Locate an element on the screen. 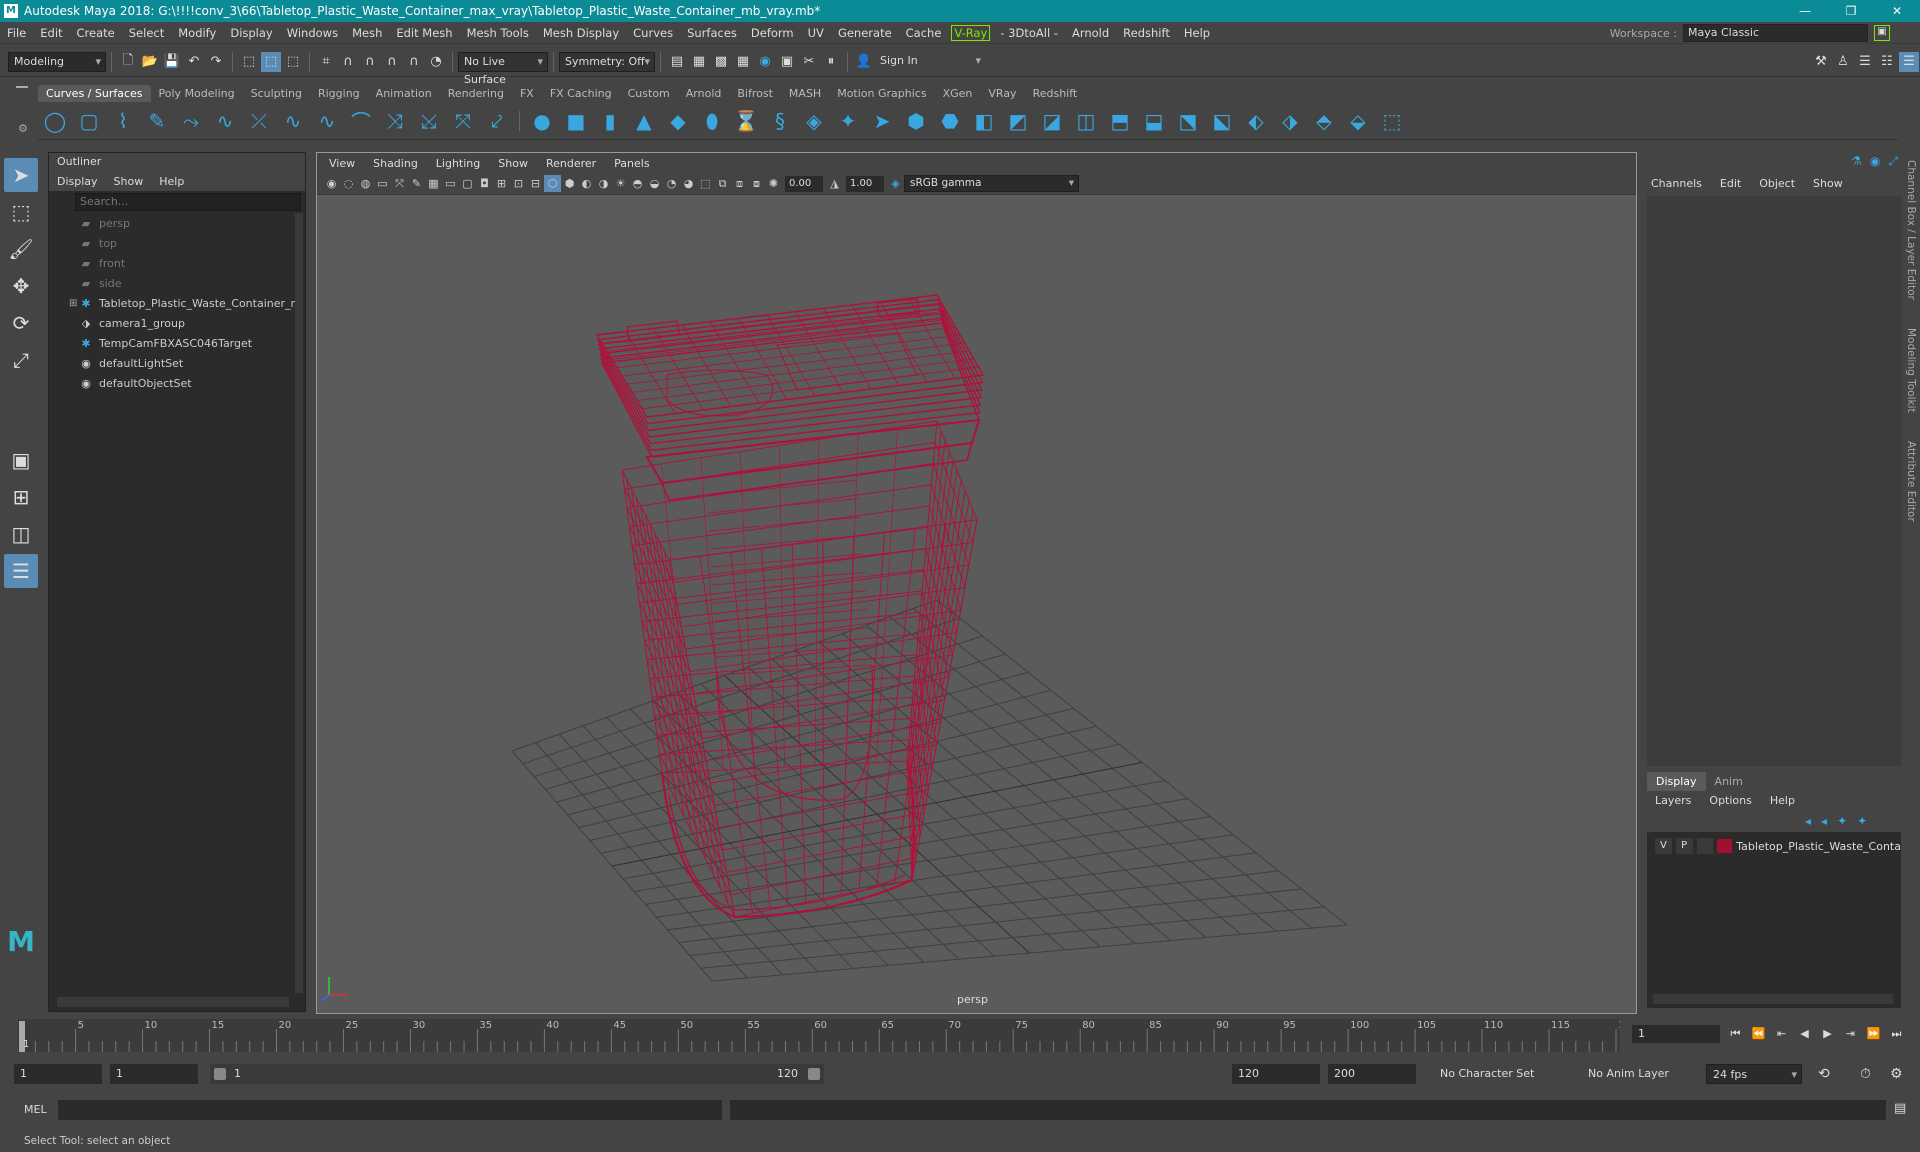  outliner-item-top: ▰ top is located at coordinates (177, 243).